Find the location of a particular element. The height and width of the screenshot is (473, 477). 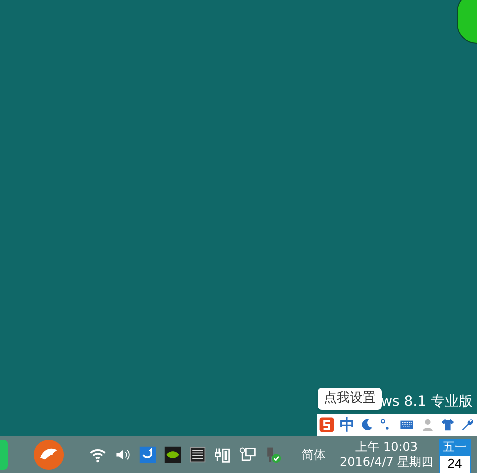

calendar-widget: 五一 24 is located at coordinates (455, 456).